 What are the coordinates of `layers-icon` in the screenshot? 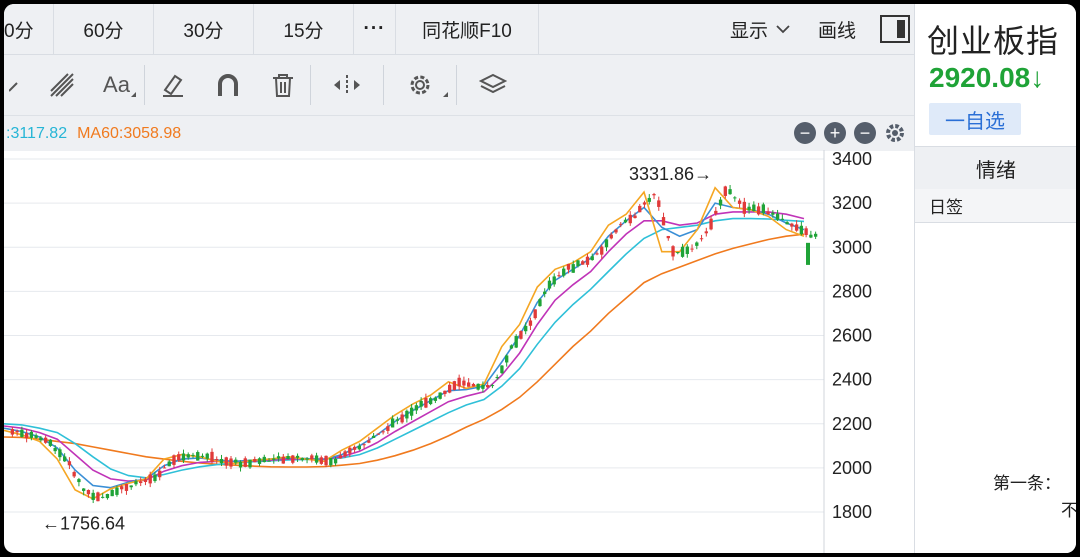 It's located at (493, 85).